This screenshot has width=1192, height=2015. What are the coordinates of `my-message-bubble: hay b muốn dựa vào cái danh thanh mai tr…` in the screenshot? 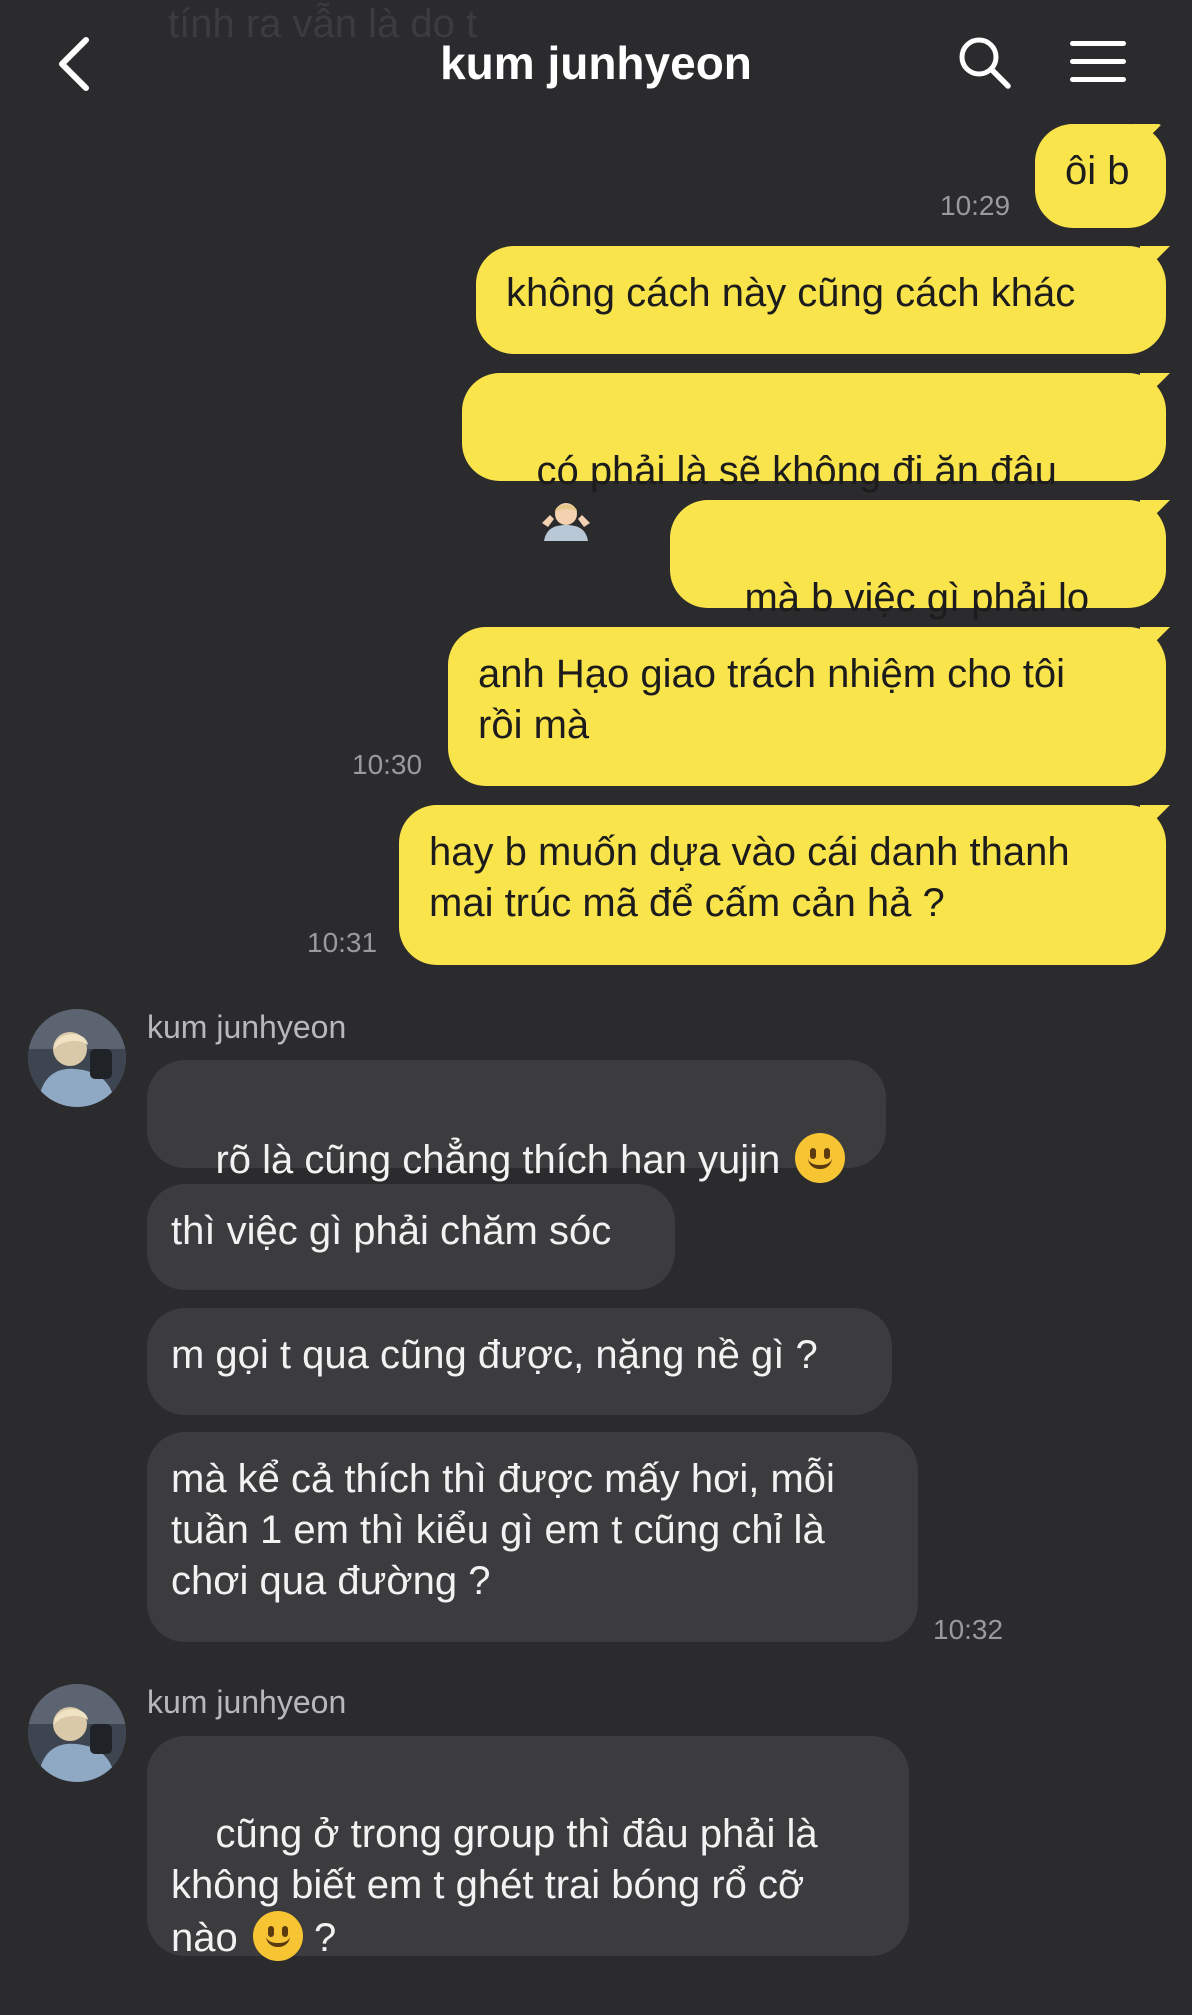 It's located at (782, 885).